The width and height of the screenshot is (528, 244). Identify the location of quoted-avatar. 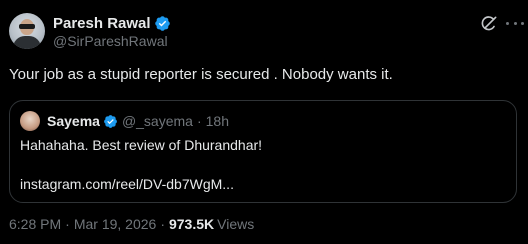
(30, 121).